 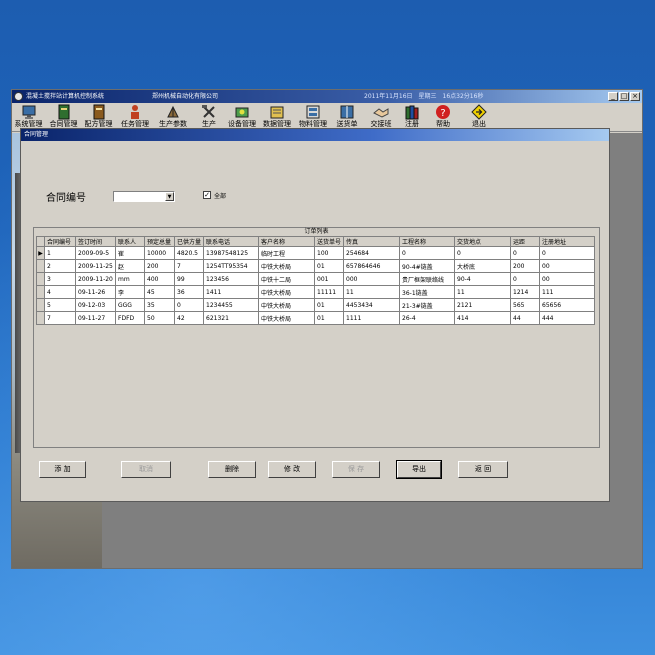 I want to click on table-cell: 21-3#链盖, so click(x=427, y=305).